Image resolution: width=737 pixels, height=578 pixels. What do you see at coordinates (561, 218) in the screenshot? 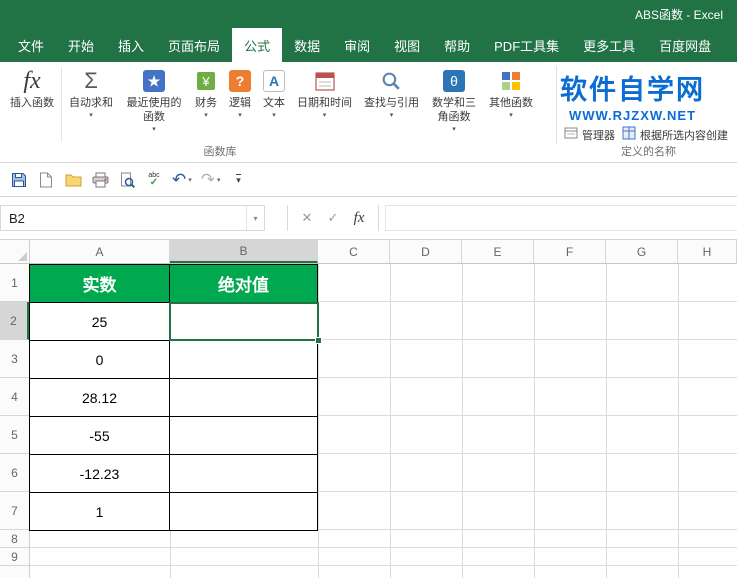
I see `formula-input` at bounding box center [561, 218].